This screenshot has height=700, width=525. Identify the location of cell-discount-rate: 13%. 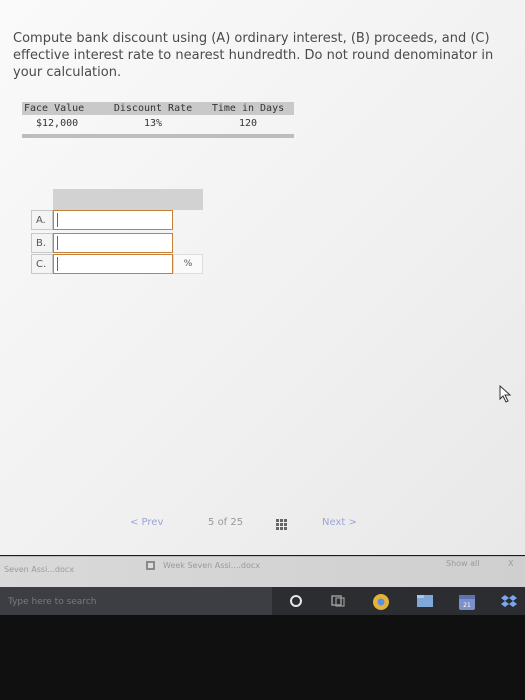
(153, 123).